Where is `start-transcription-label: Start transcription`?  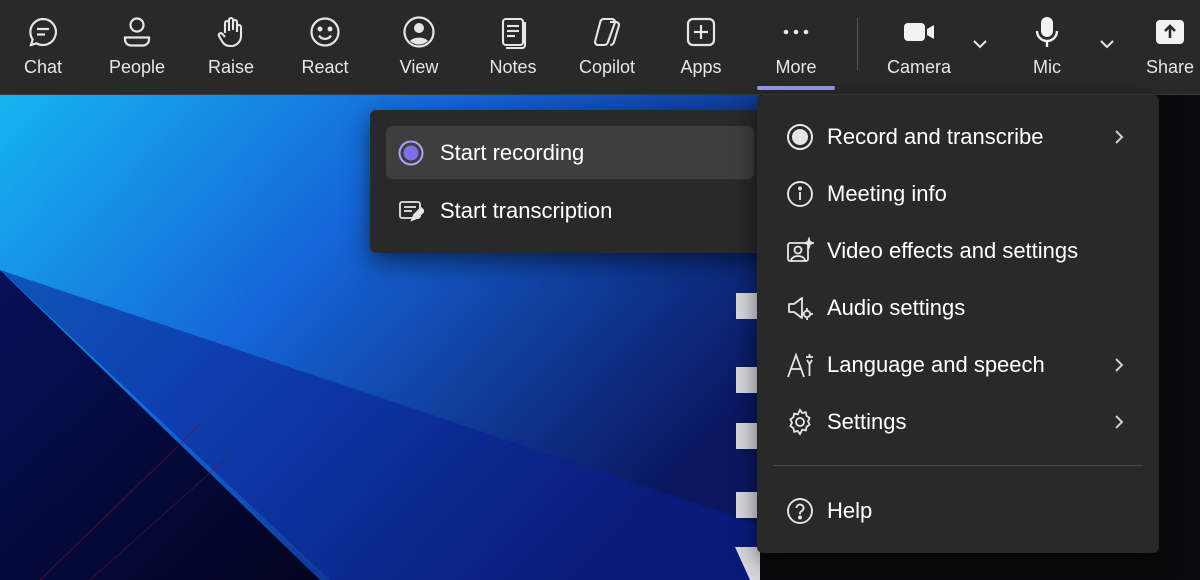 start-transcription-label: Start transcription is located at coordinates (526, 210).